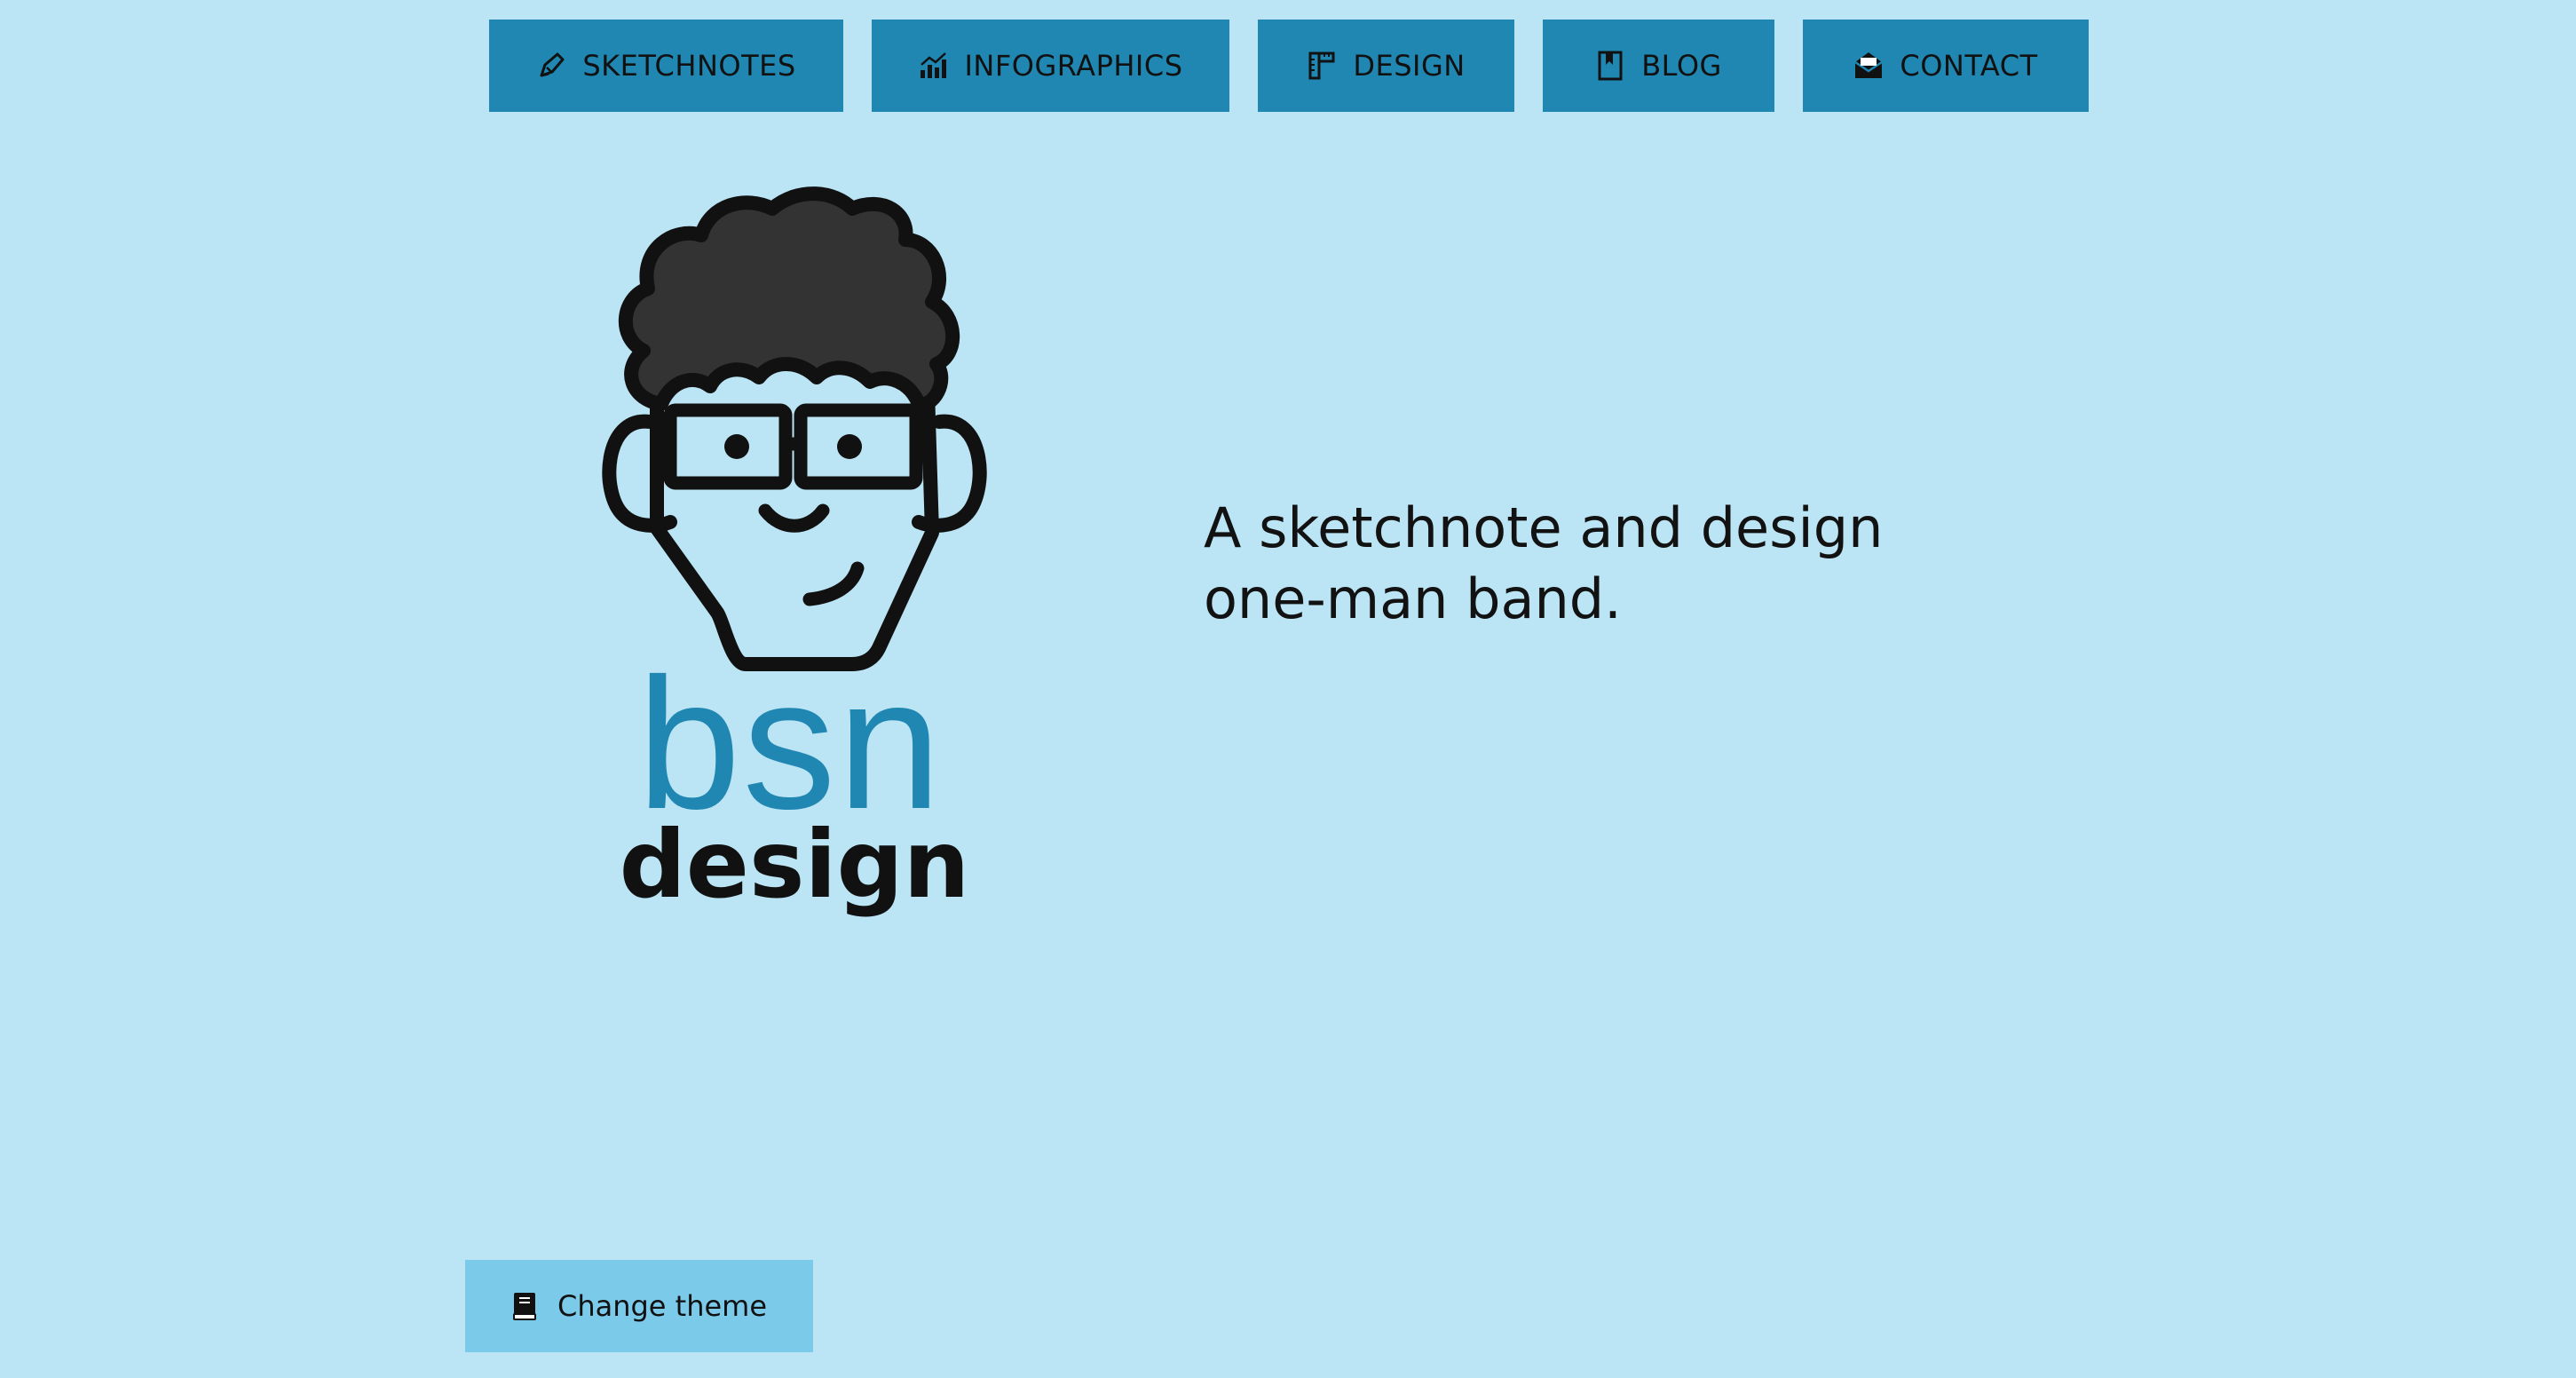 The height and width of the screenshot is (1378, 2576). Describe the element at coordinates (833, 583) in the screenshot. I see `mouth` at that location.